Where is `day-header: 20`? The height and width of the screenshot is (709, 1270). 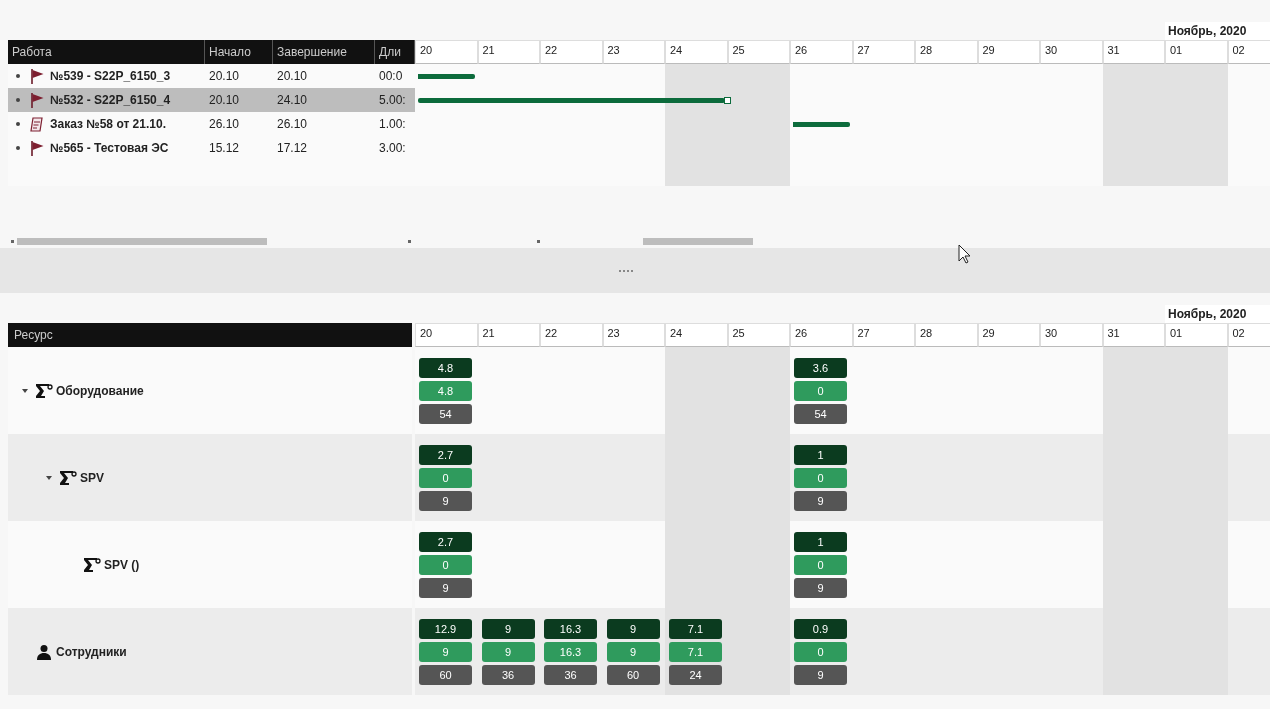
day-header: 20 is located at coordinates (446, 52).